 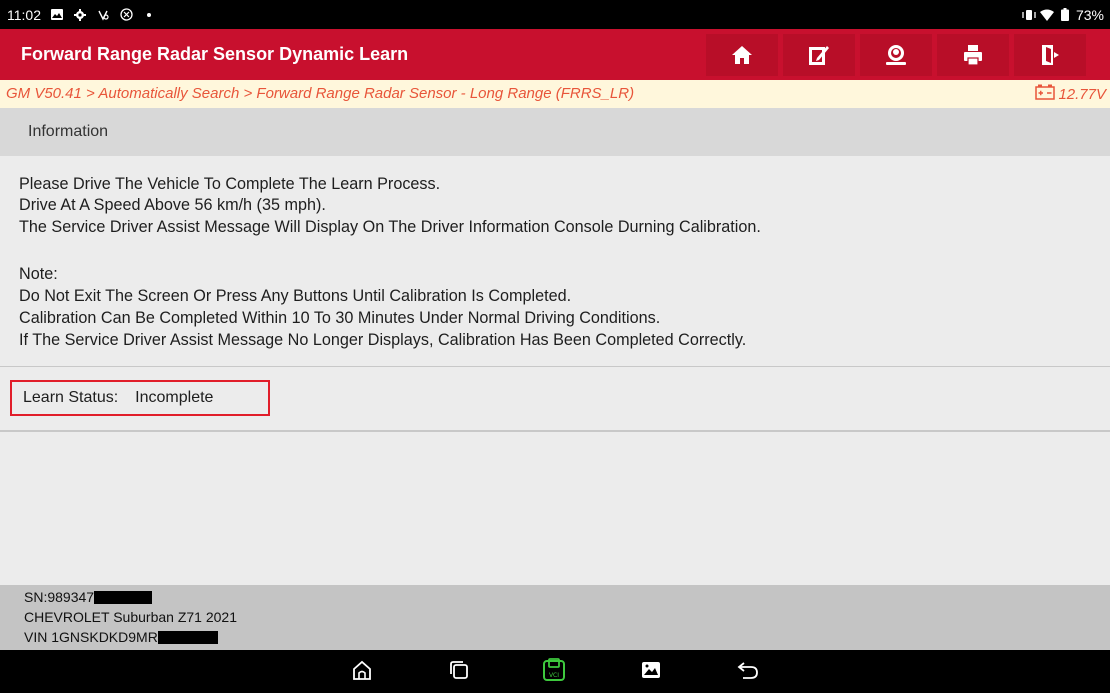 I want to click on screenshot-icon, so click(x=651, y=672).